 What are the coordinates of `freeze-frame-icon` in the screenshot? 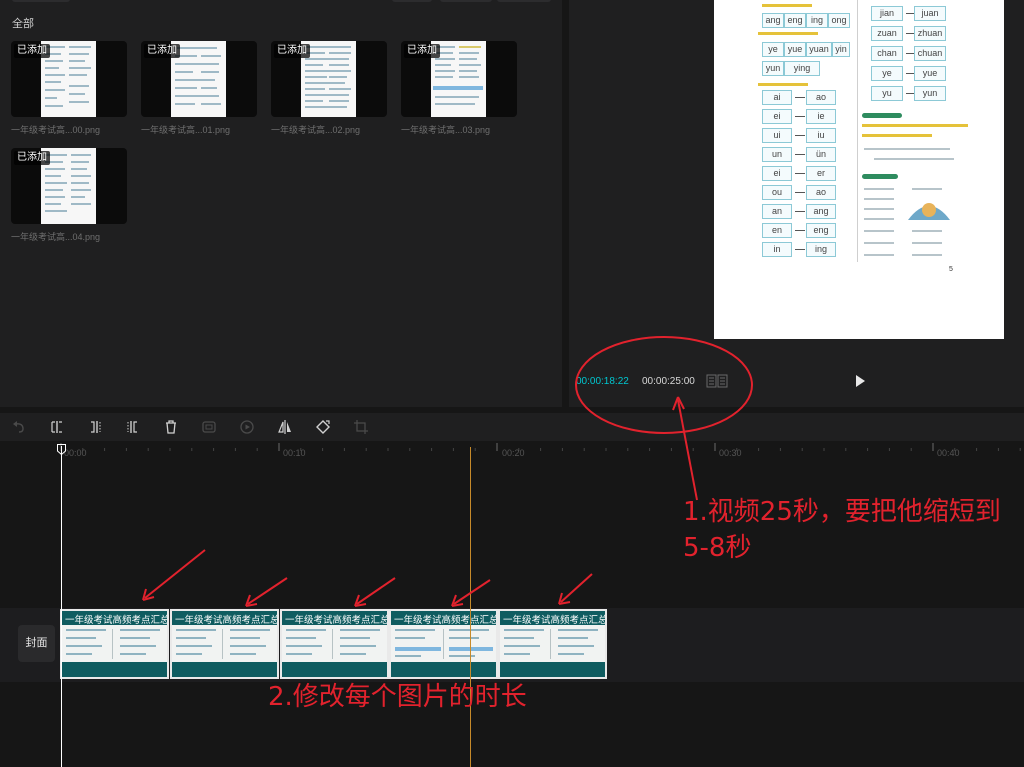 It's located at (209, 427).